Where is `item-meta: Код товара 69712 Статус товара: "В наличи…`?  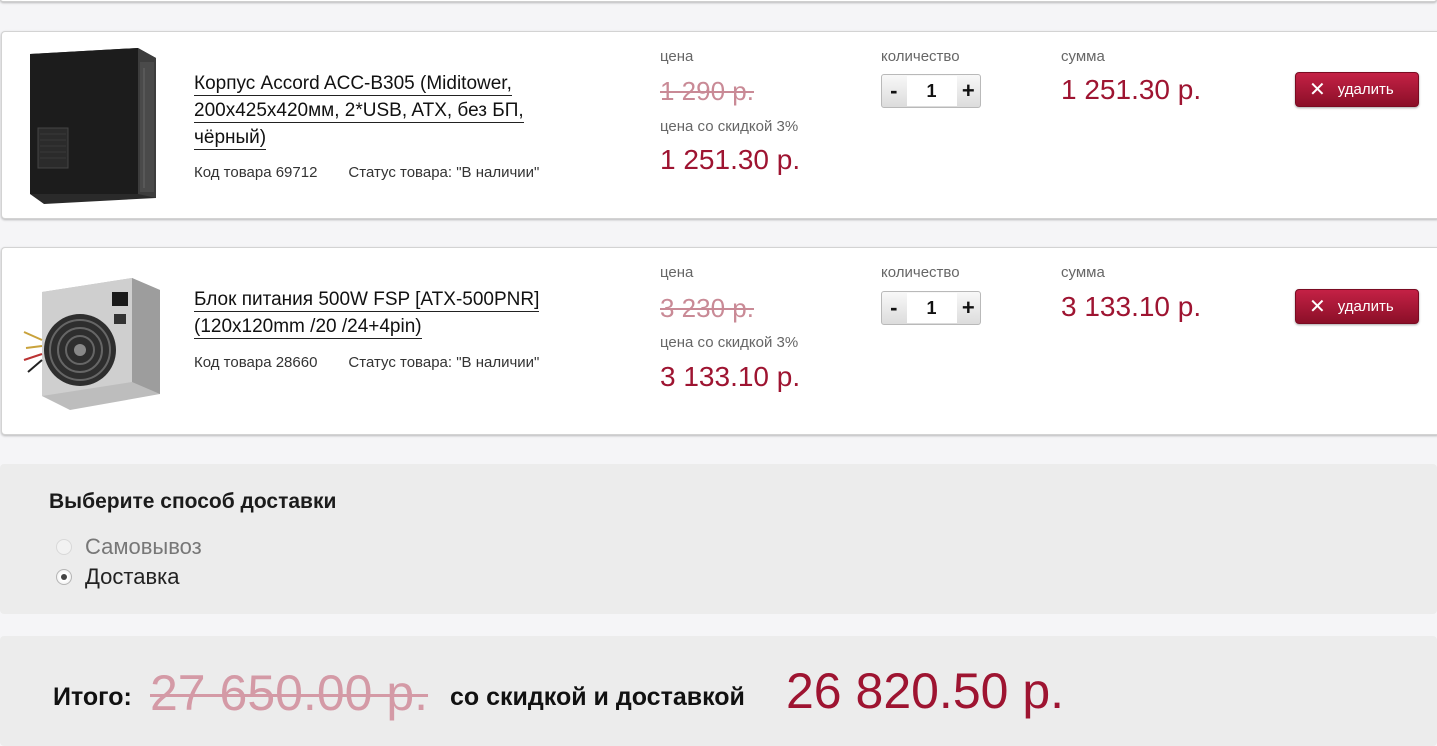 item-meta: Код товара 69712 Статус товара: "В наличи… is located at coordinates (366, 172).